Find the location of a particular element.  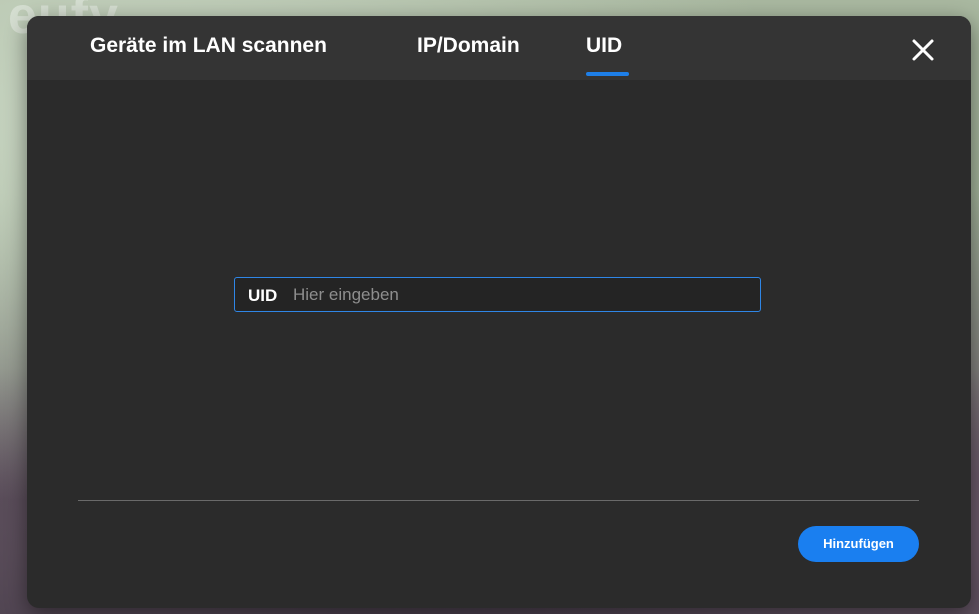

close-icon is located at coordinates (923, 50).